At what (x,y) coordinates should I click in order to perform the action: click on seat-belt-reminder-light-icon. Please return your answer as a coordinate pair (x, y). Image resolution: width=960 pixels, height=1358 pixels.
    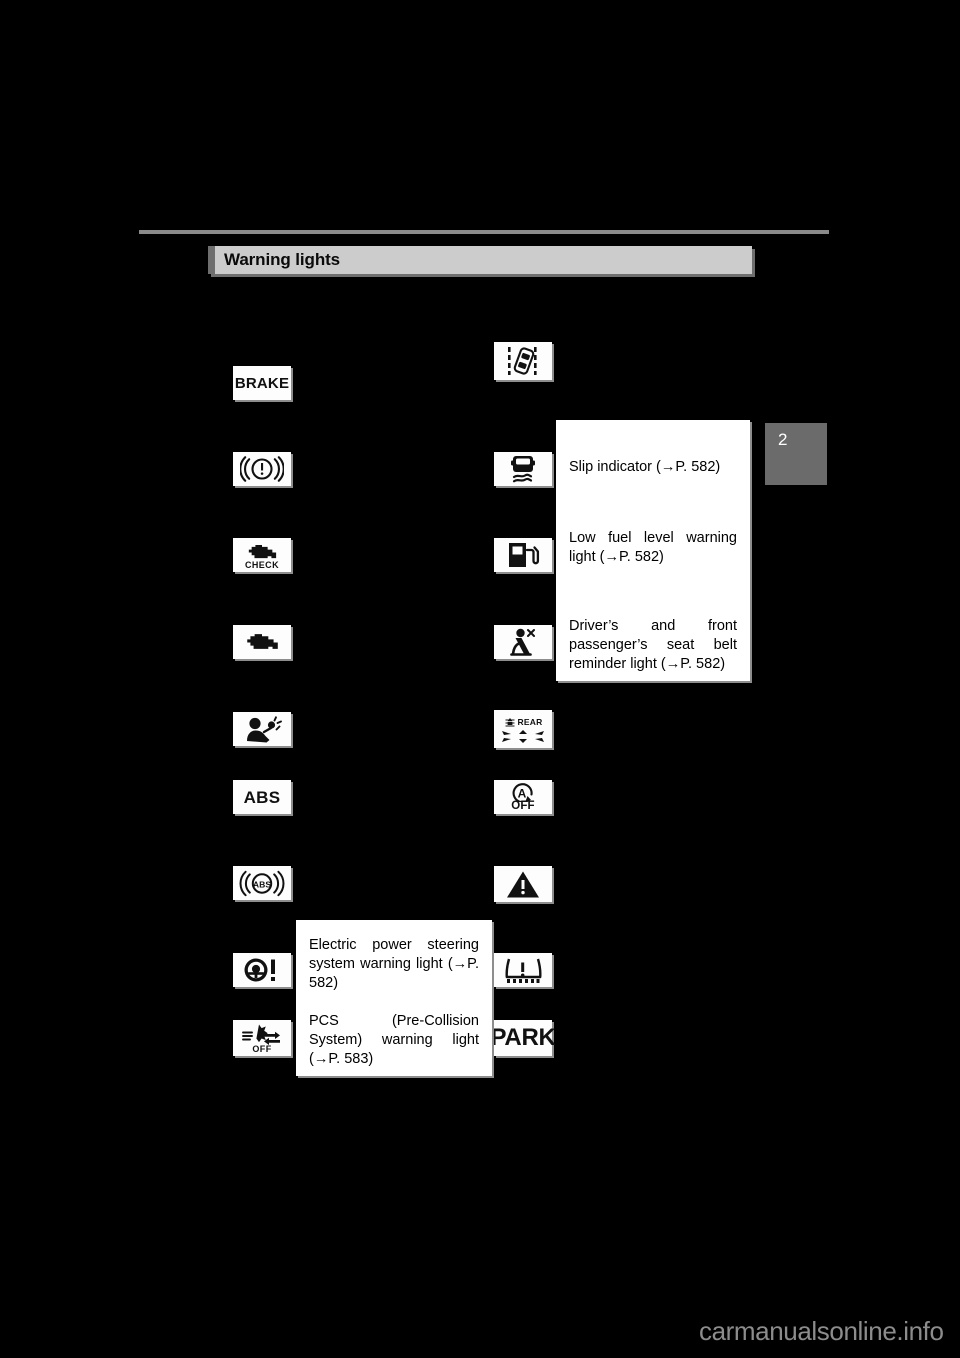
    Looking at the image, I should click on (523, 642).